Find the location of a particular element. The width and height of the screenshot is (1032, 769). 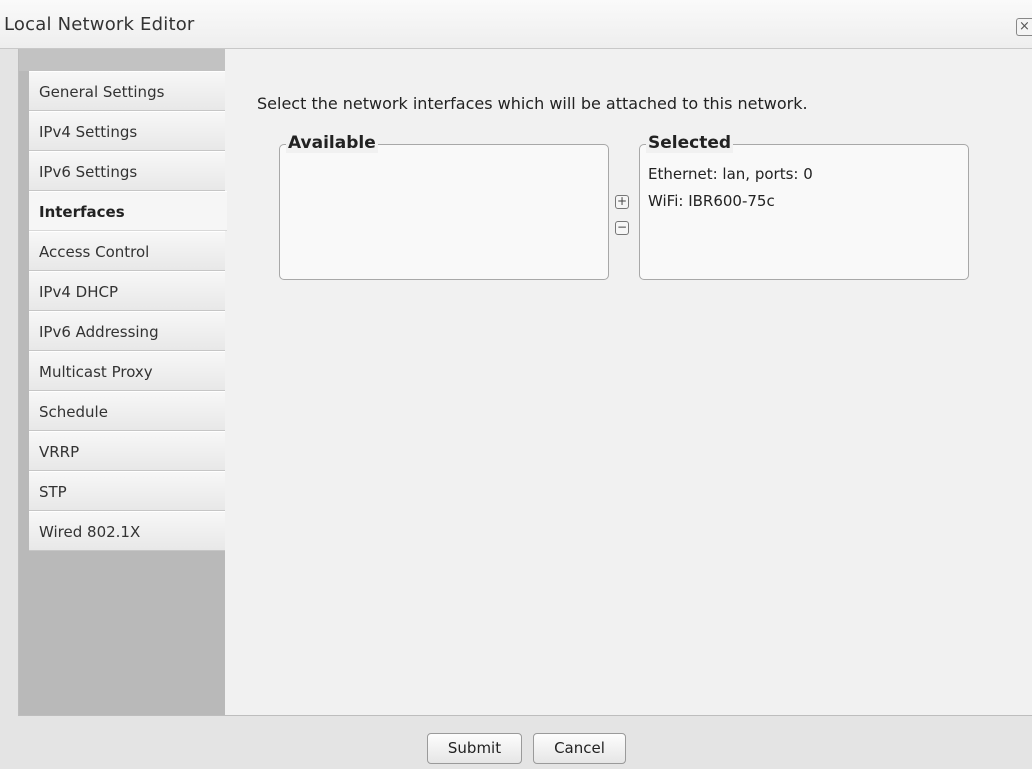

dialog-titlebar: Local Network Editor × is located at coordinates (516, 24).